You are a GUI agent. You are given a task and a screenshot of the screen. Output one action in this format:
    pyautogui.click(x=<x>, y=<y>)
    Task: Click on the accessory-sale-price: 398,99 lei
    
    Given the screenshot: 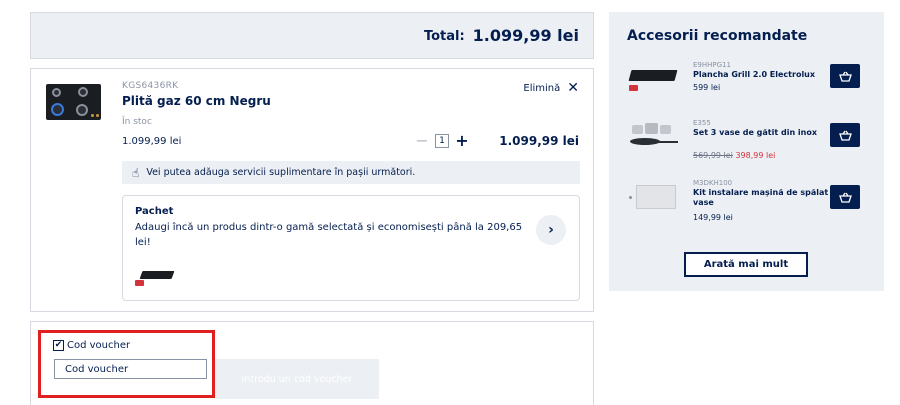 What is the action you would take?
    pyautogui.click(x=755, y=155)
    